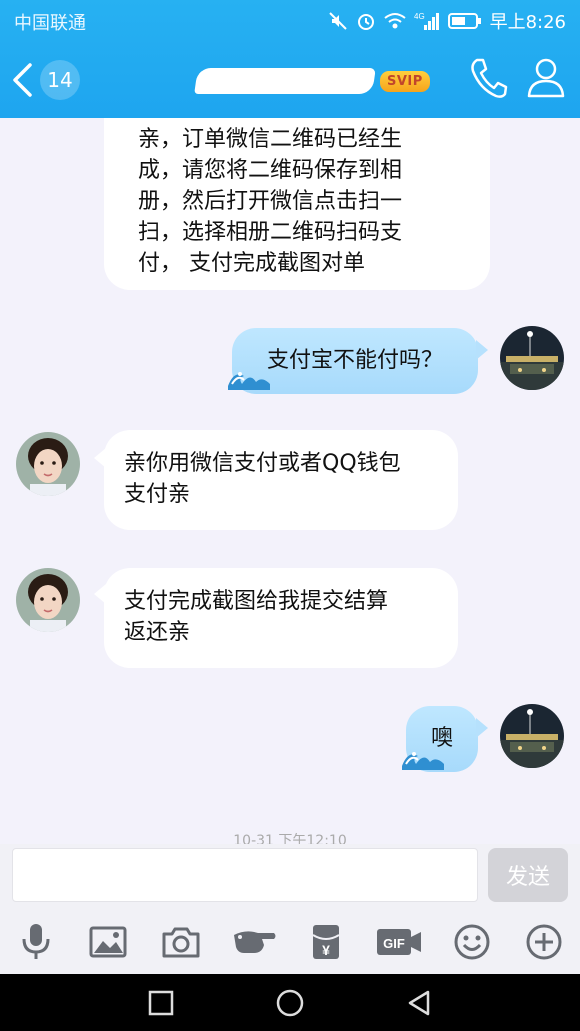 Image resolution: width=580 pixels, height=1031 pixels. What do you see at coordinates (157, 494) in the screenshot?
I see `message-text: 支付亲` at bounding box center [157, 494].